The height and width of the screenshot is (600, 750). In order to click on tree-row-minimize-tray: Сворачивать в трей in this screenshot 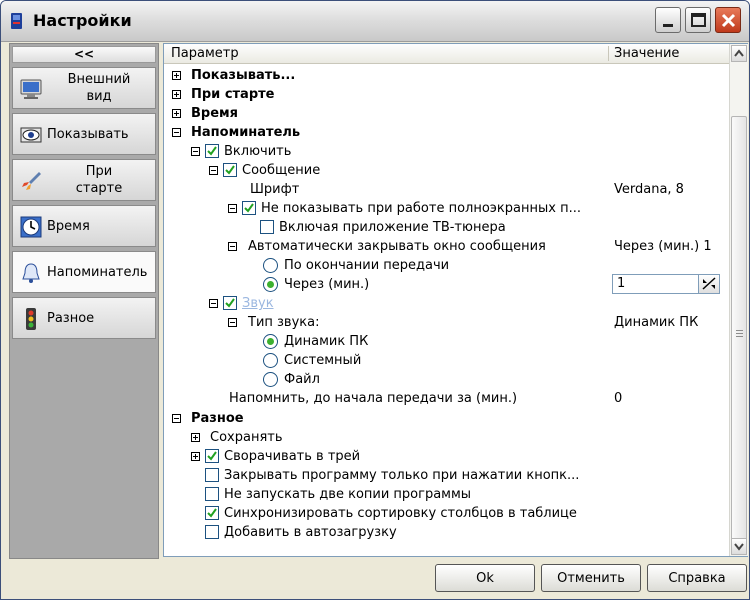, I will do `click(444, 457)`.